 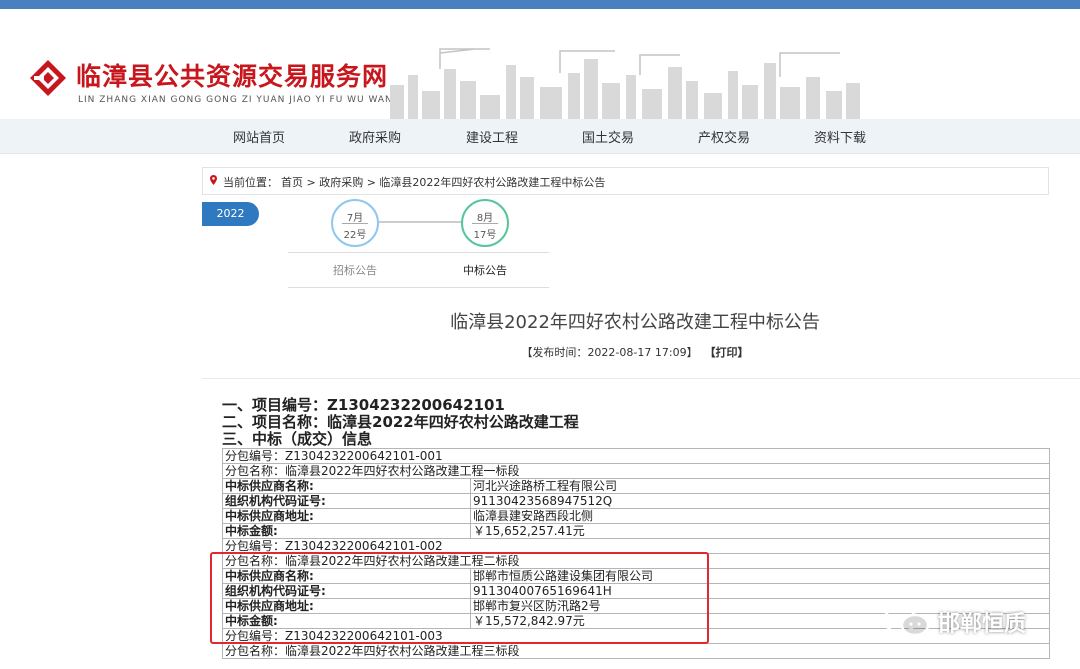 I want to click on site-title: 临漳县公共资源交易服务网, so click(x=232, y=75).